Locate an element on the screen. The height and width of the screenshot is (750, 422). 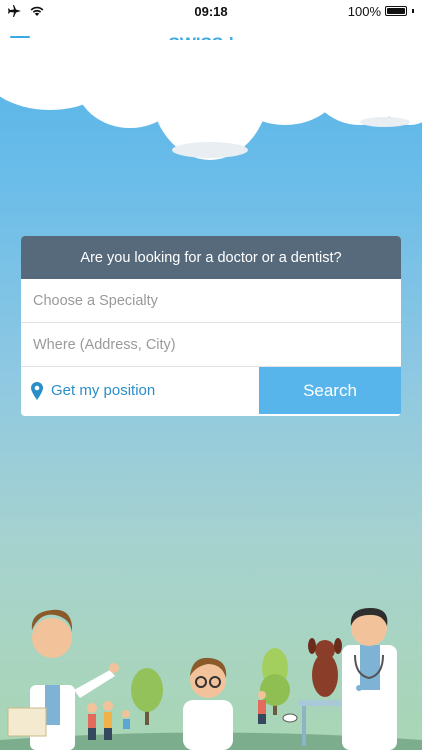
battery-icon is located at coordinates (396, 11).